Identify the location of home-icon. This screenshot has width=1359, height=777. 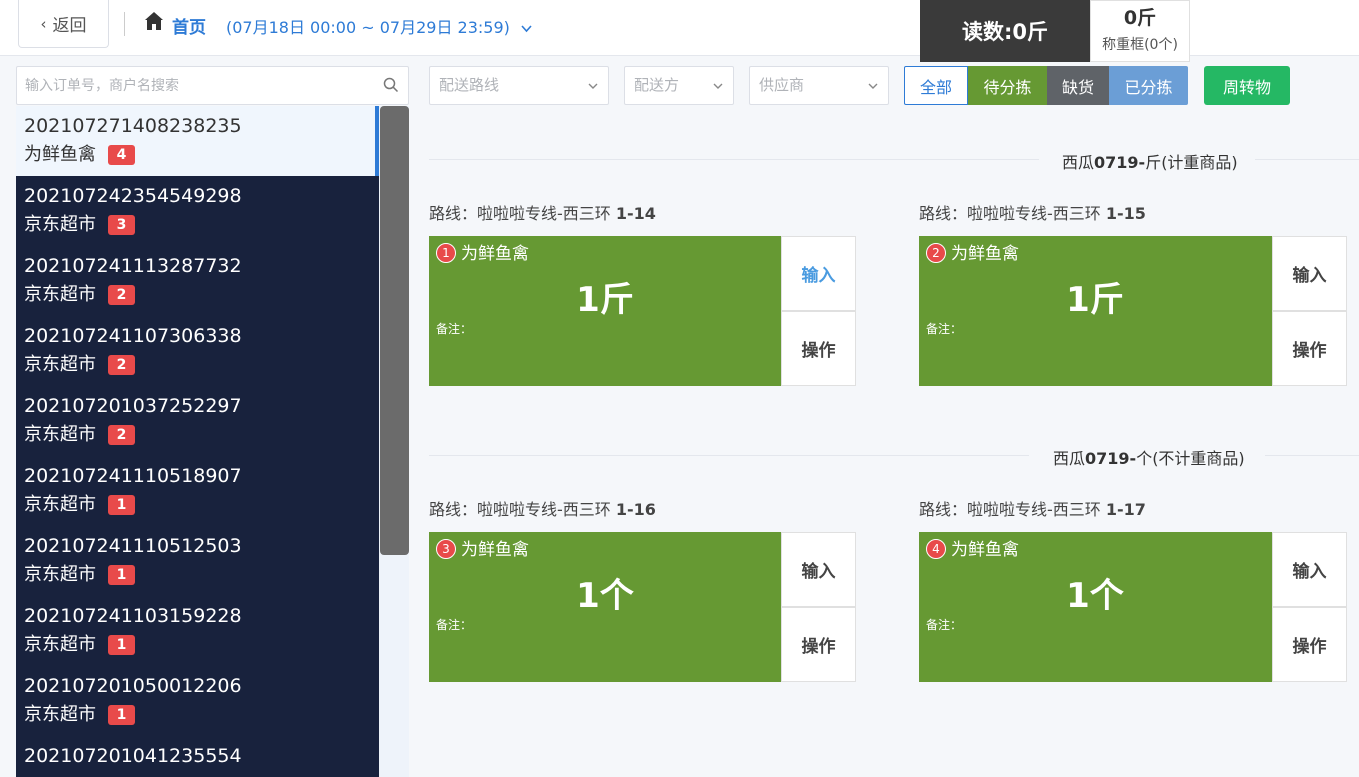
(154, 21).